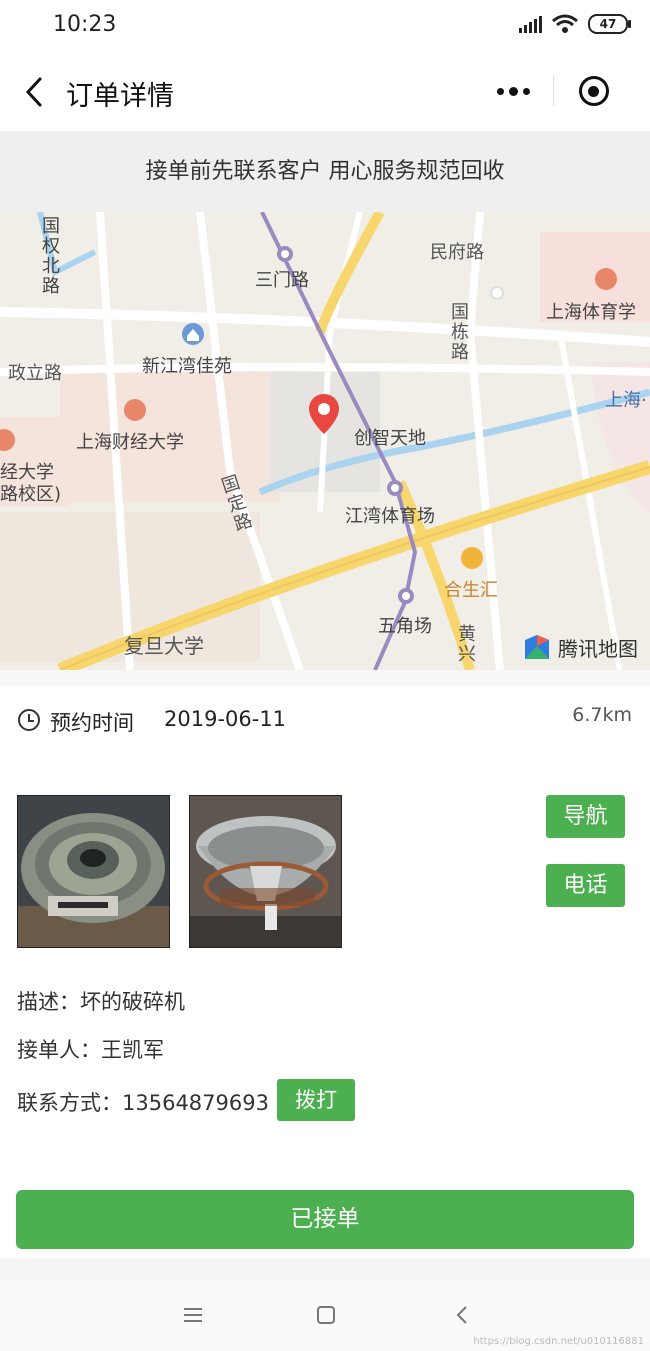 This screenshot has width=650, height=1351. I want to click on more-button, so click(513, 91).